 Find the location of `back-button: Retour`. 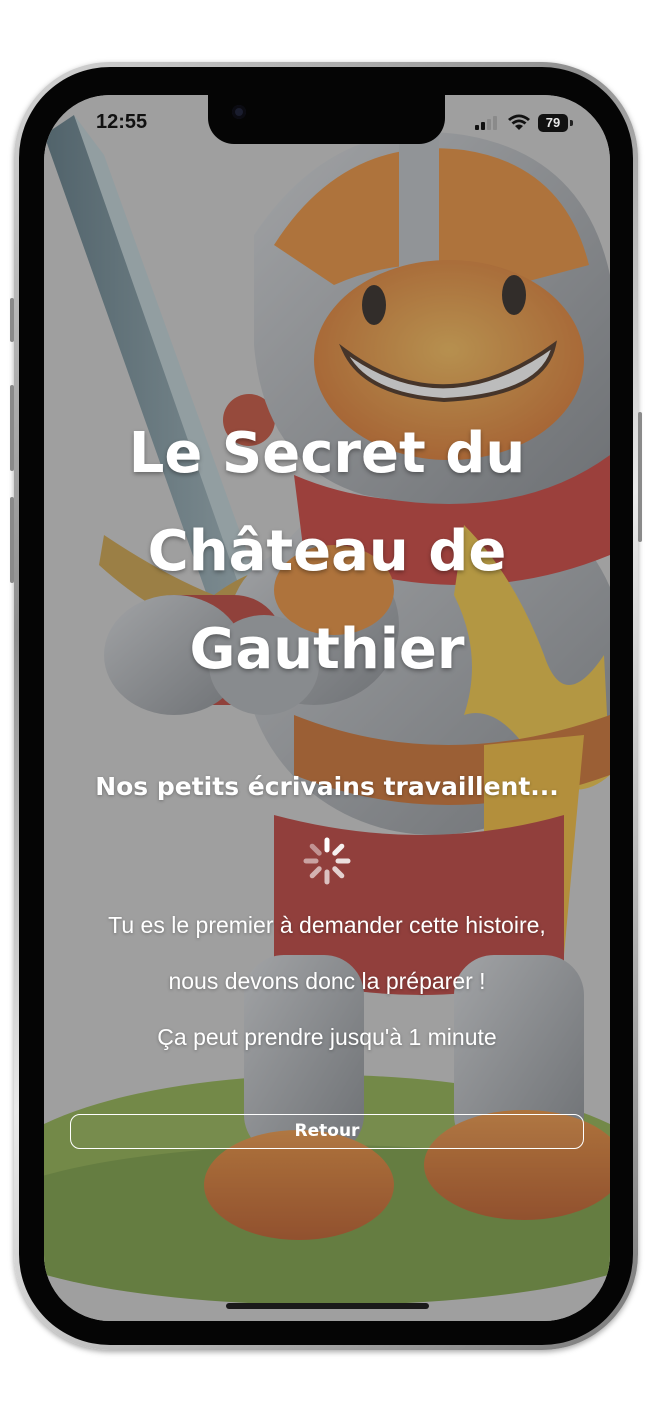

back-button: Retour is located at coordinates (327, 1131).